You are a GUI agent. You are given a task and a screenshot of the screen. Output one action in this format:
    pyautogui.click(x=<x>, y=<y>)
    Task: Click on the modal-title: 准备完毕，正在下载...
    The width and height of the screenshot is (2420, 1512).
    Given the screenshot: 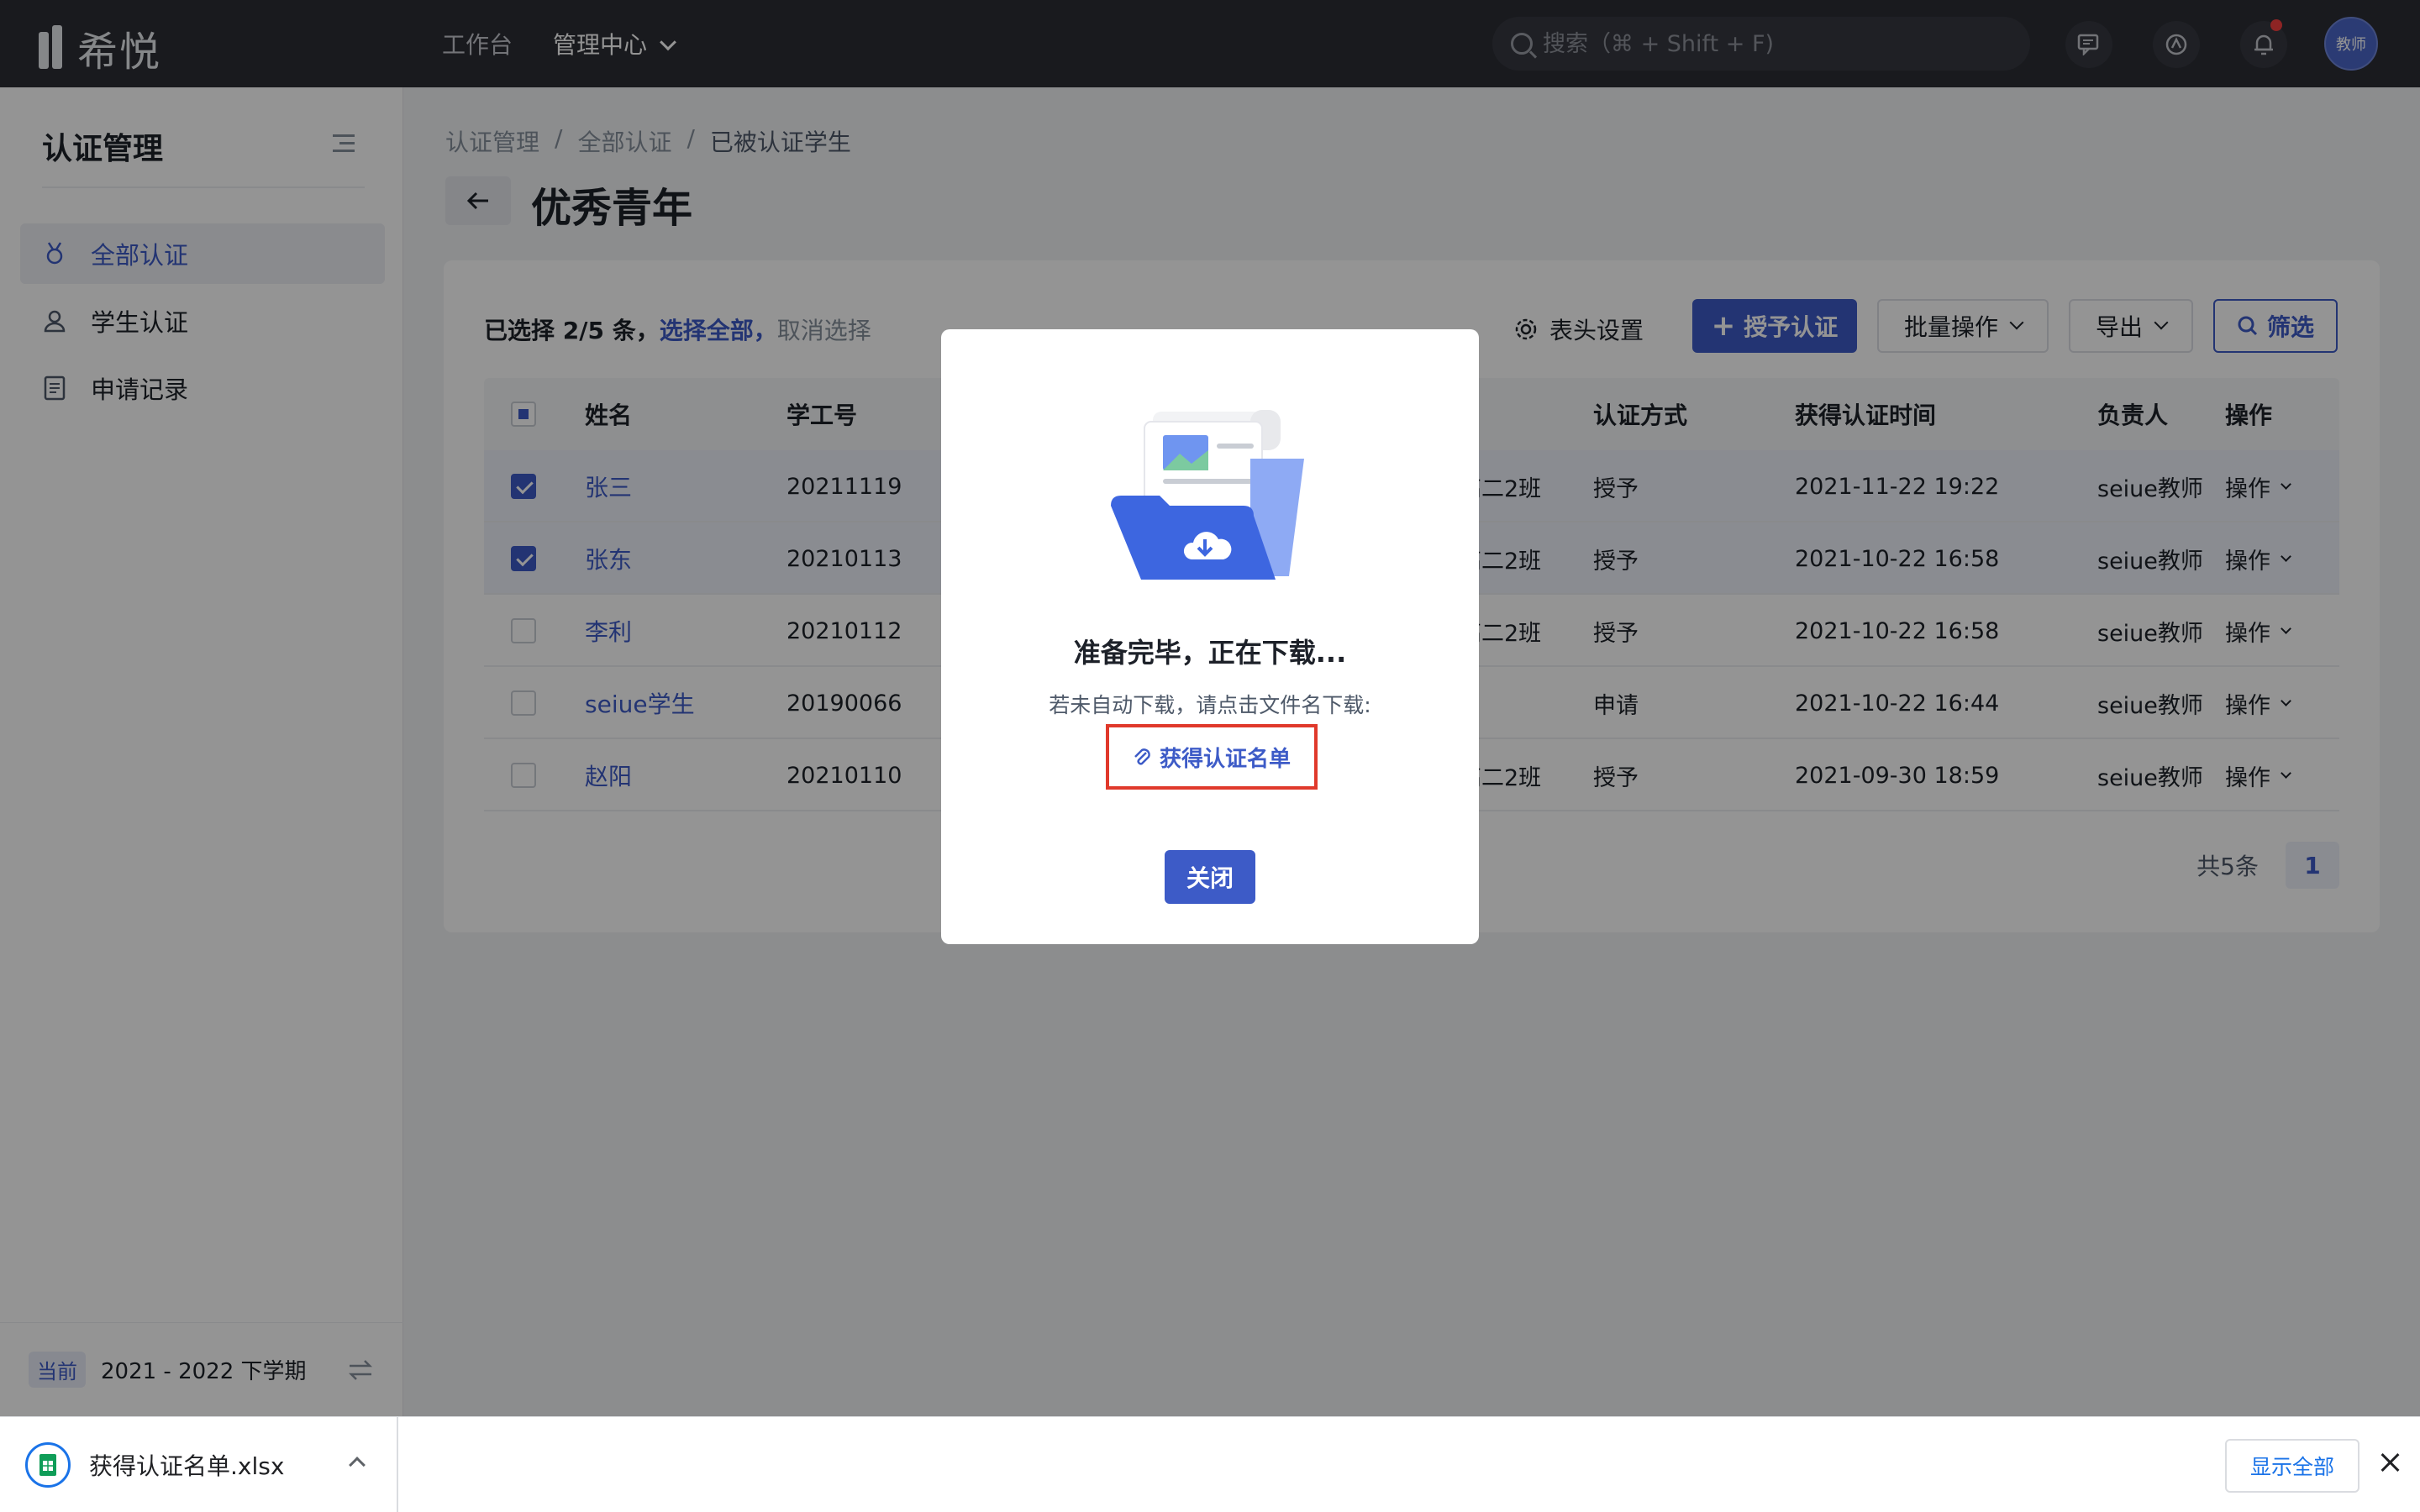 What is the action you would take?
    pyautogui.click(x=1210, y=653)
    